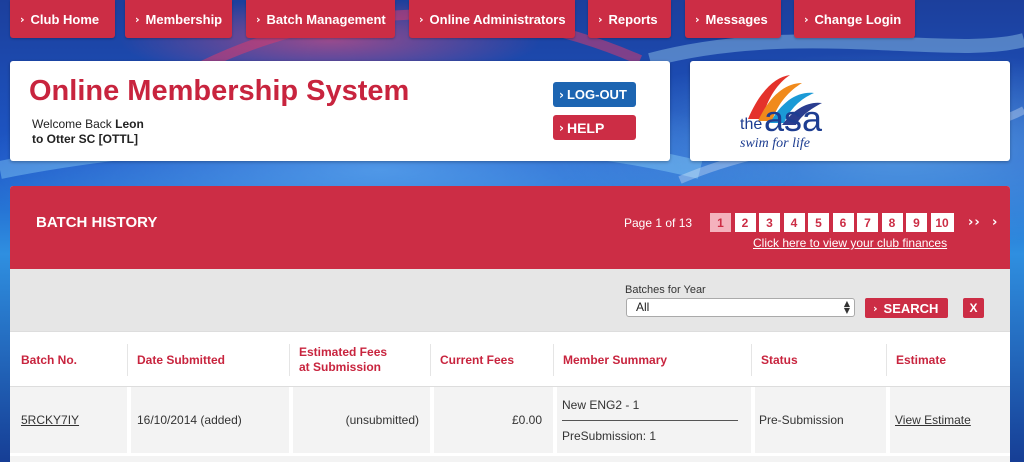 Image resolution: width=1024 pixels, height=462 pixels. What do you see at coordinates (208, 360) in the screenshot?
I see `col-date-submitted: Date Submitted` at bounding box center [208, 360].